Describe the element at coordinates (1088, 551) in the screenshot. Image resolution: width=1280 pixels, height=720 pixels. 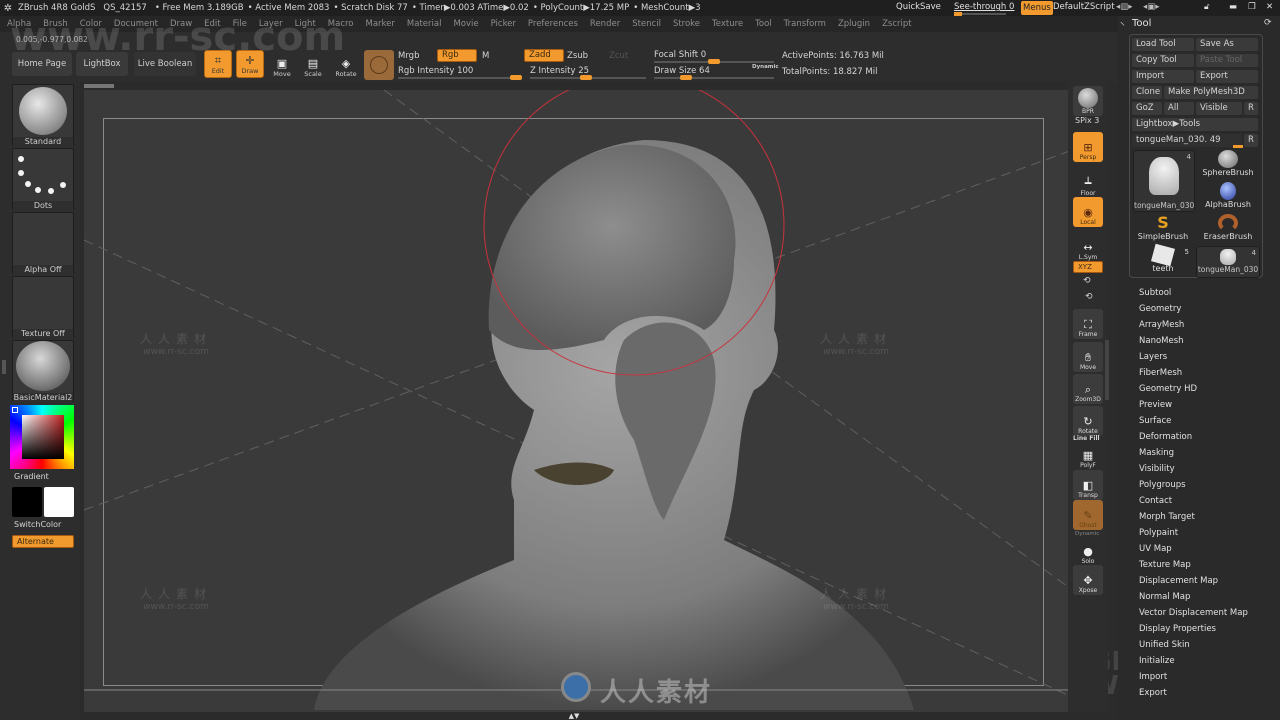
I see `solo-button: ● Solo` at that location.